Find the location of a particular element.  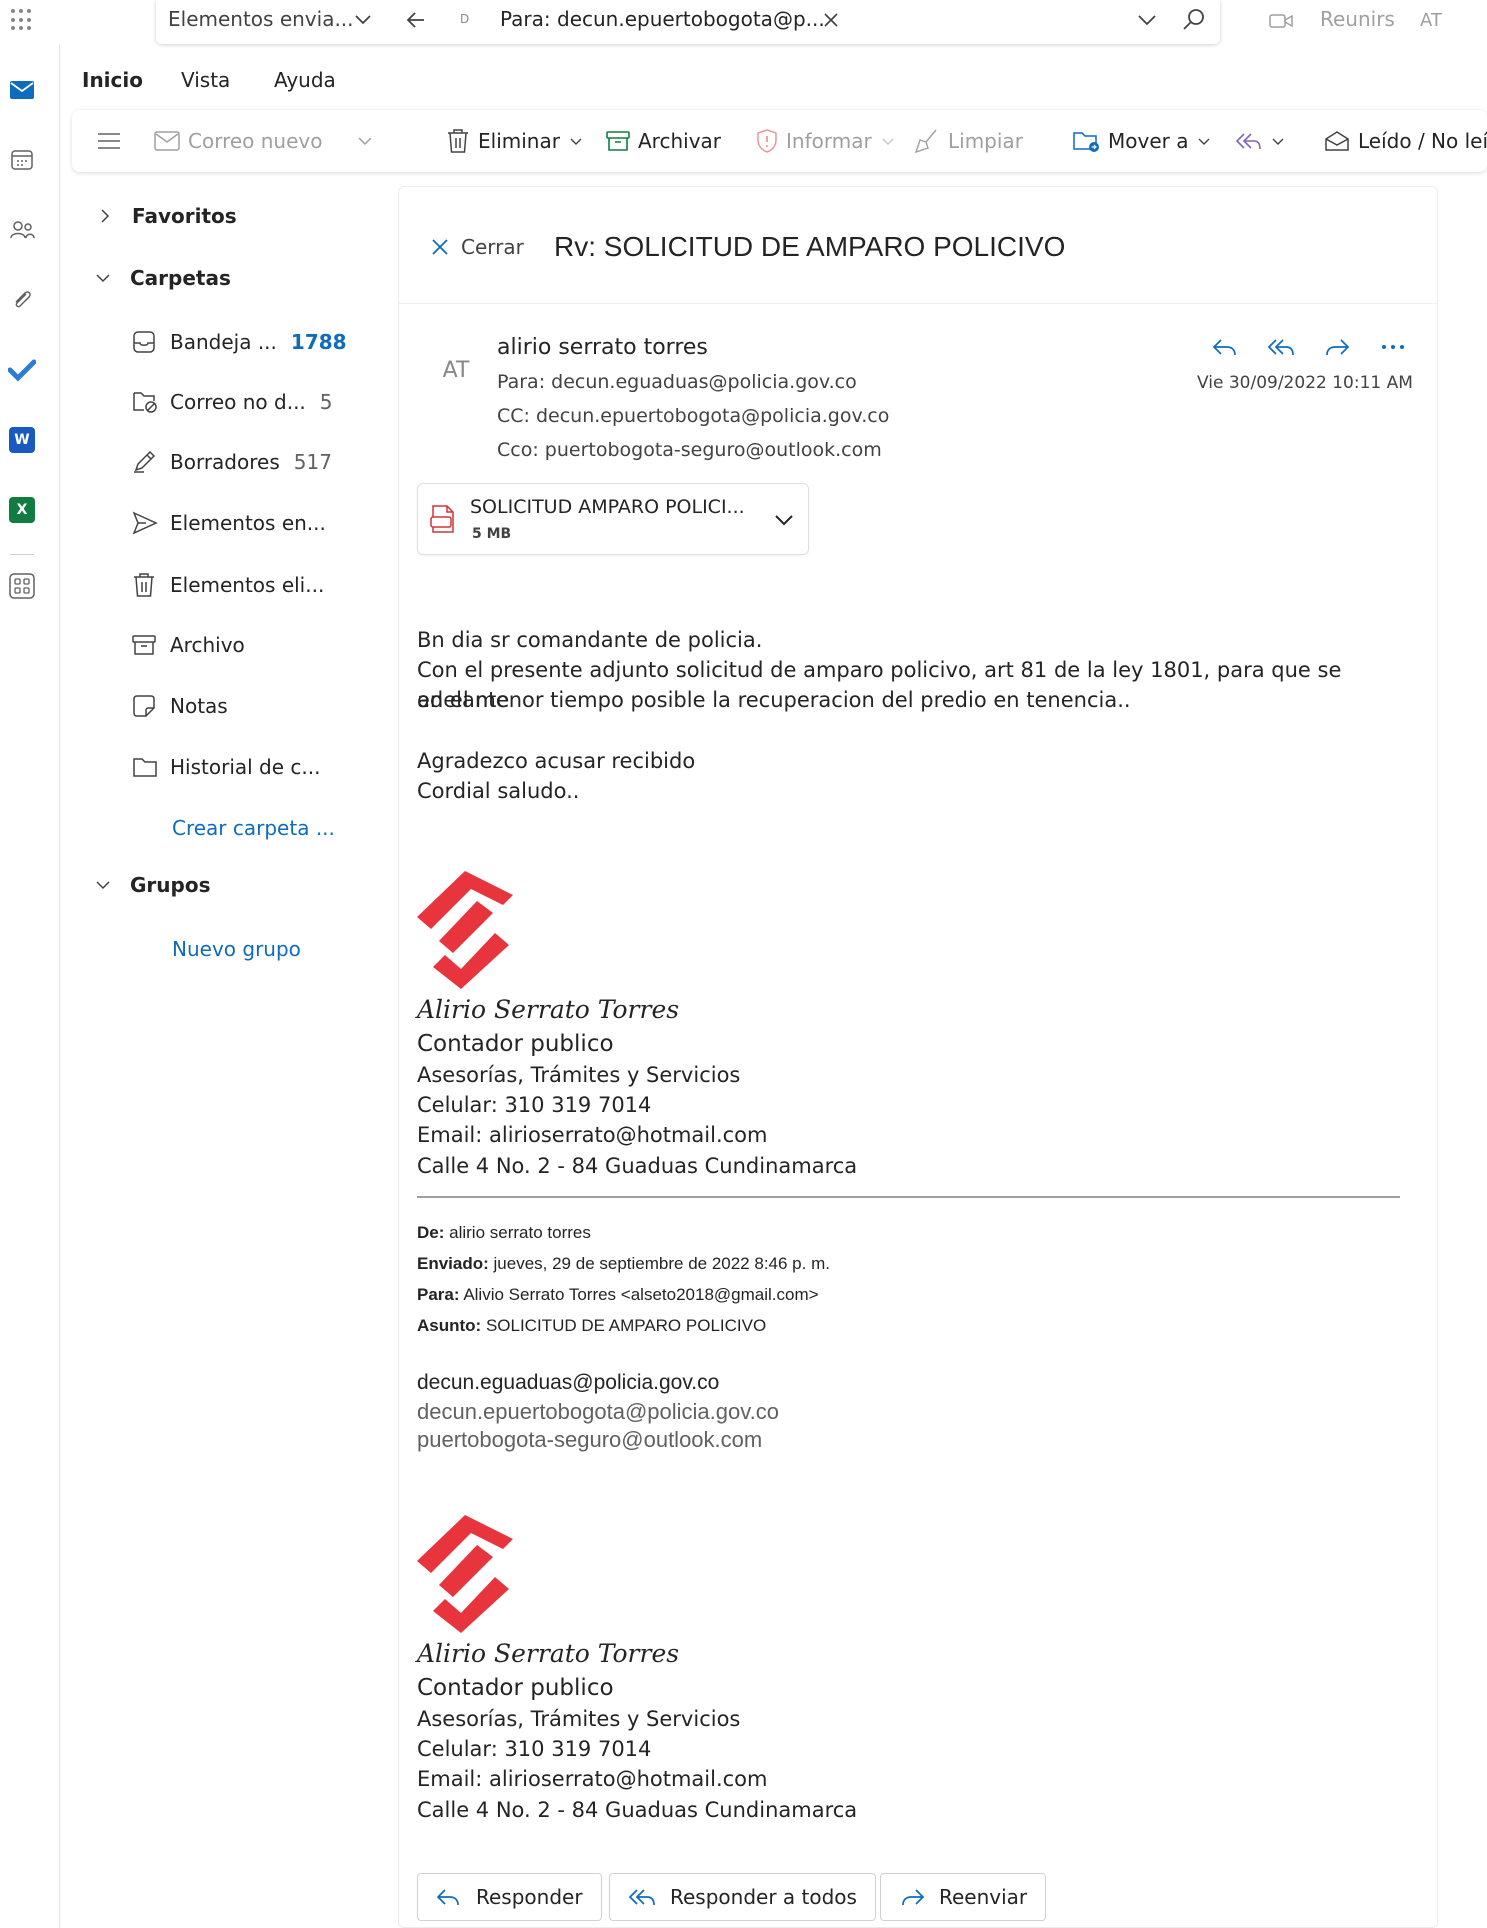

meta-value: alirio serrato torres is located at coordinates (517, 1232).